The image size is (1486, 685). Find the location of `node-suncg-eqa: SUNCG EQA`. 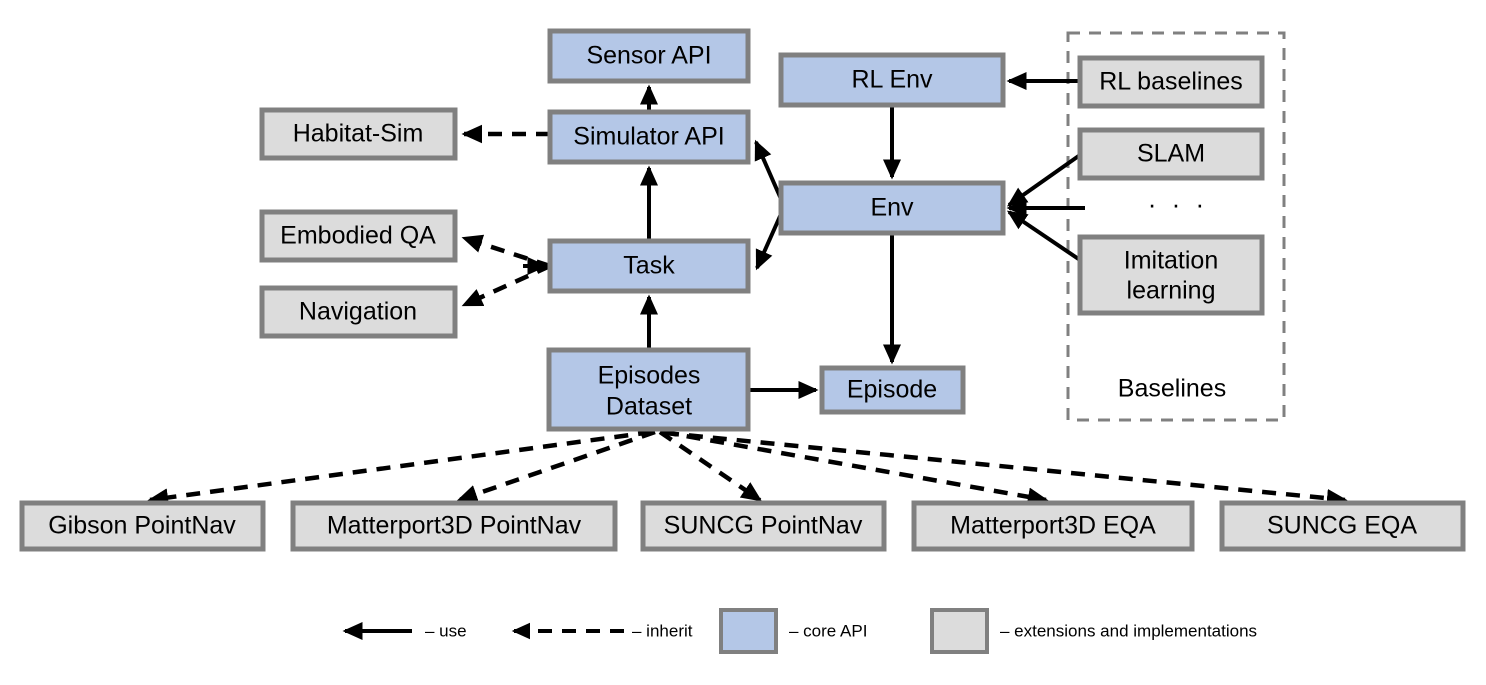

node-suncg-eqa: SUNCG EQA is located at coordinates (1342, 526).